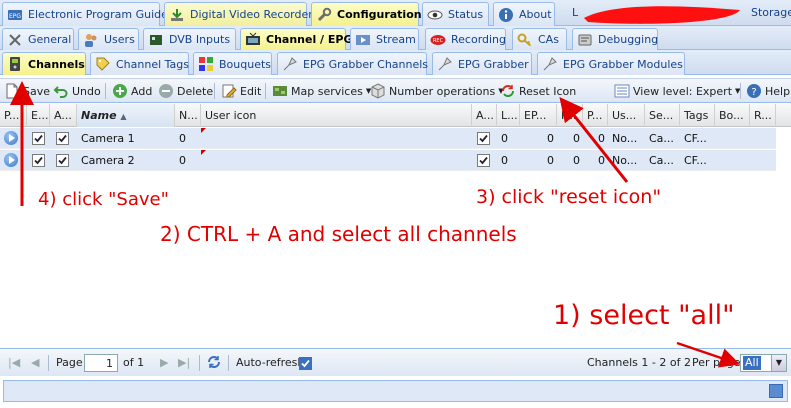  I want to click on tab-configuration: Configuration, so click(366, 14).